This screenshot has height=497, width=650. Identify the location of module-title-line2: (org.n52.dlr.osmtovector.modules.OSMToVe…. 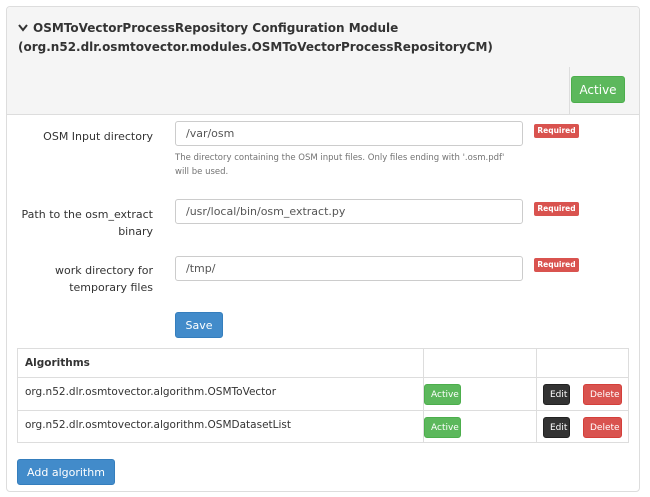
(255, 47).